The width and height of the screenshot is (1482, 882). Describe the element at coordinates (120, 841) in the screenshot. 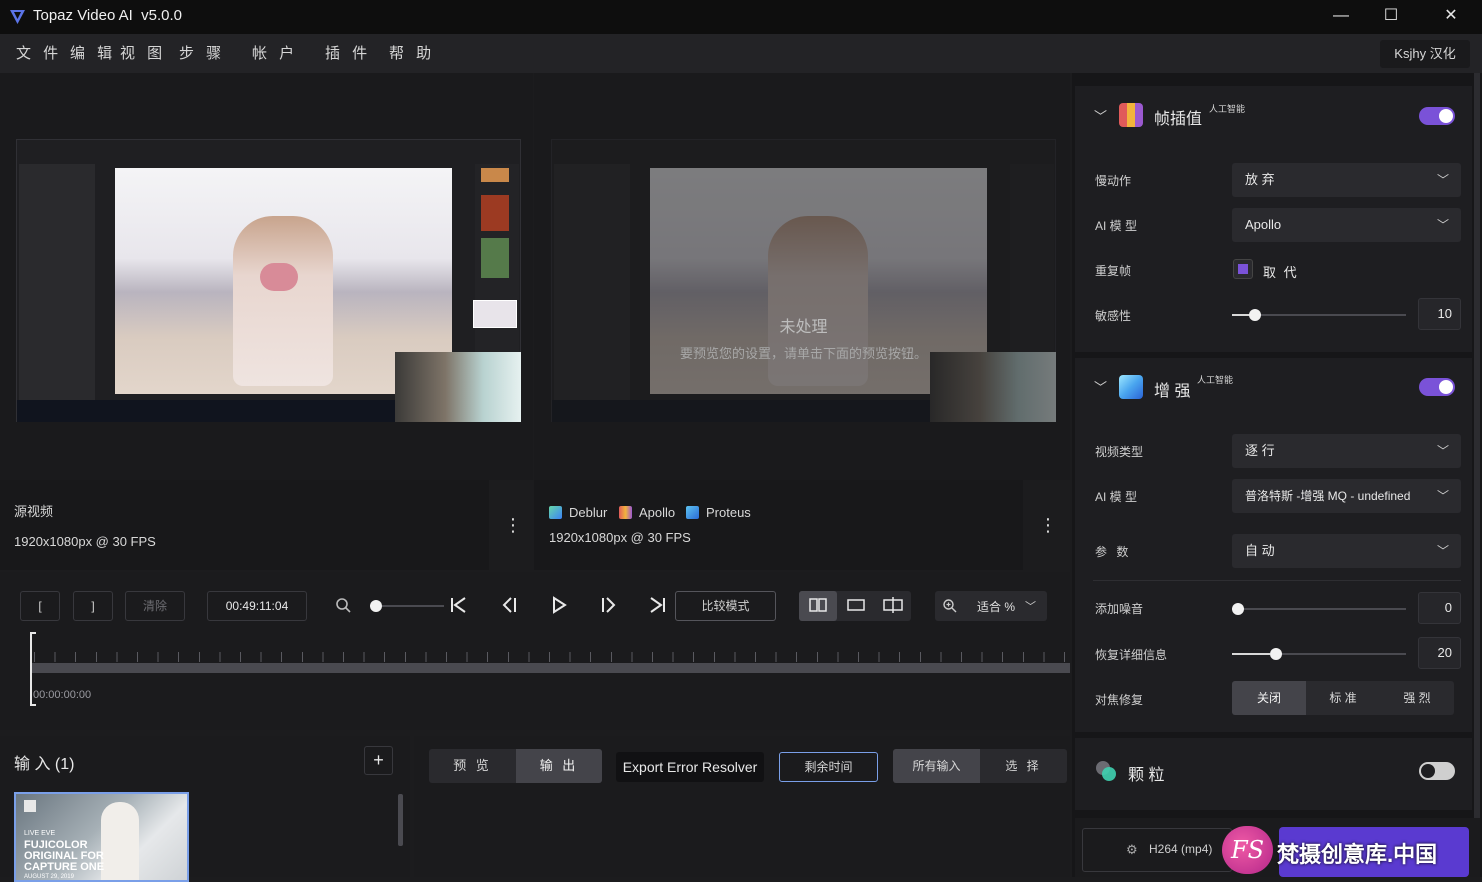

I see `thumb-figure` at that location.